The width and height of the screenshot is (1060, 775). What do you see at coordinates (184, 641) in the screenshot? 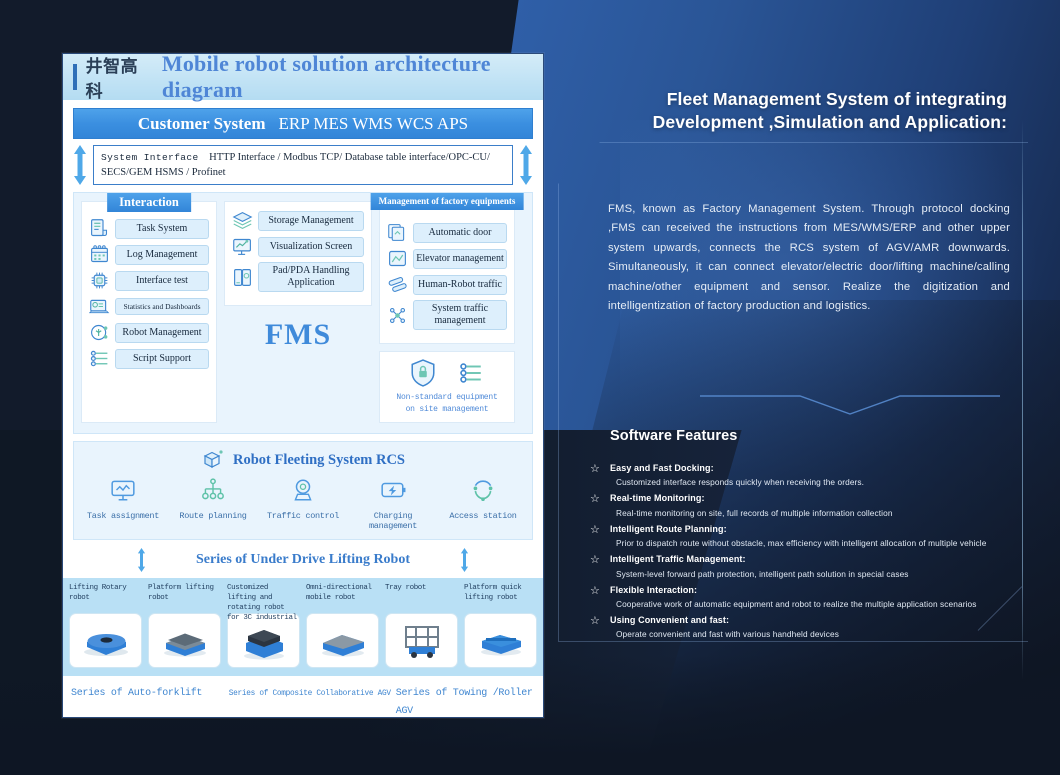
I see `platform-lifting-robot-photo` at bounding box center [184, 641].